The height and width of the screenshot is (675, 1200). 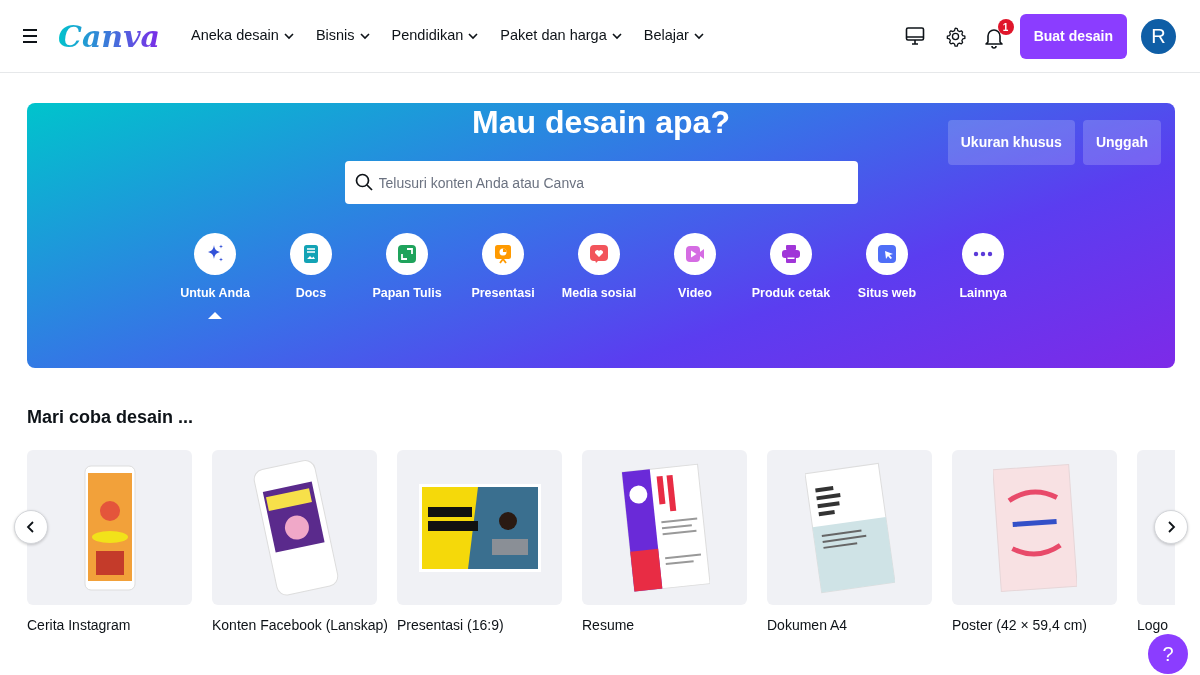 I want to click on template-title: Poster (42 × 59,4 cm), so click(x=1019, y=625).